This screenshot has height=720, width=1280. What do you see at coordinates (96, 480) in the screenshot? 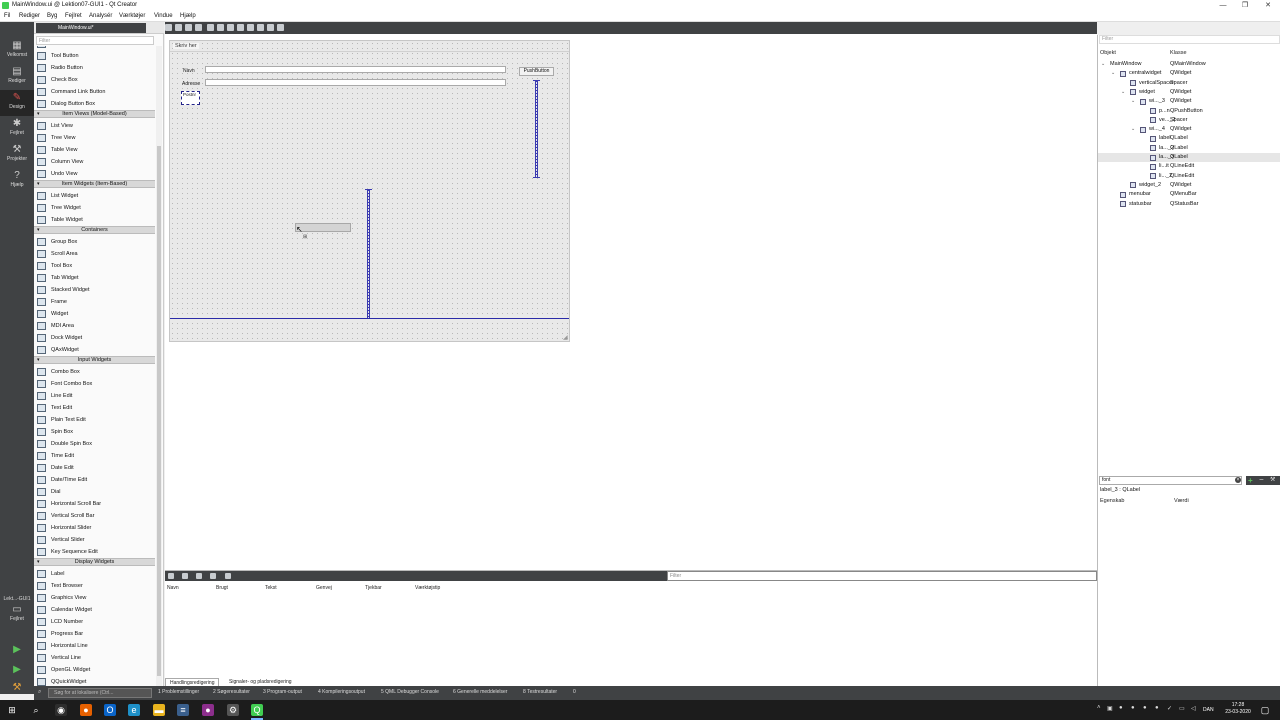
I see `widget-box-item: Date/Time Edit` at bounding box center [96, 480].